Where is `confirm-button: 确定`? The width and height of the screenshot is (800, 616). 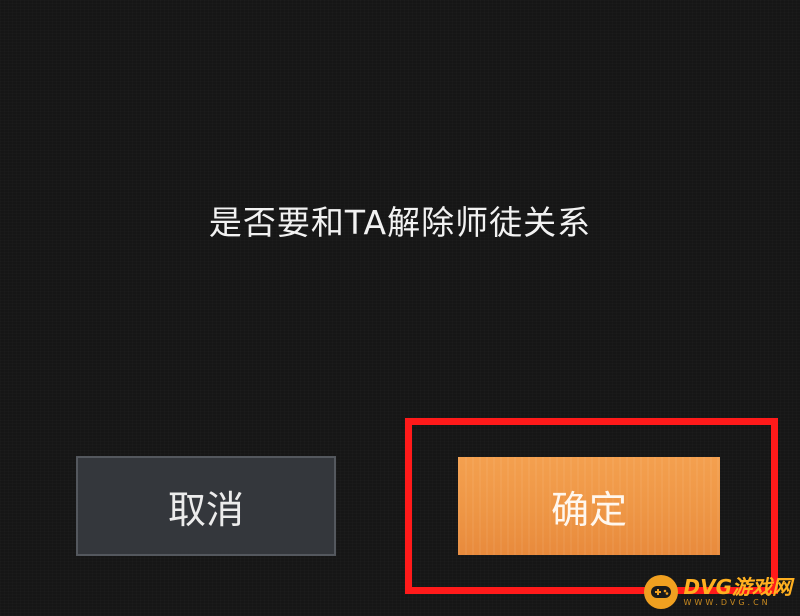 confirm-button: 确定 is located at coordinates (589, 506).